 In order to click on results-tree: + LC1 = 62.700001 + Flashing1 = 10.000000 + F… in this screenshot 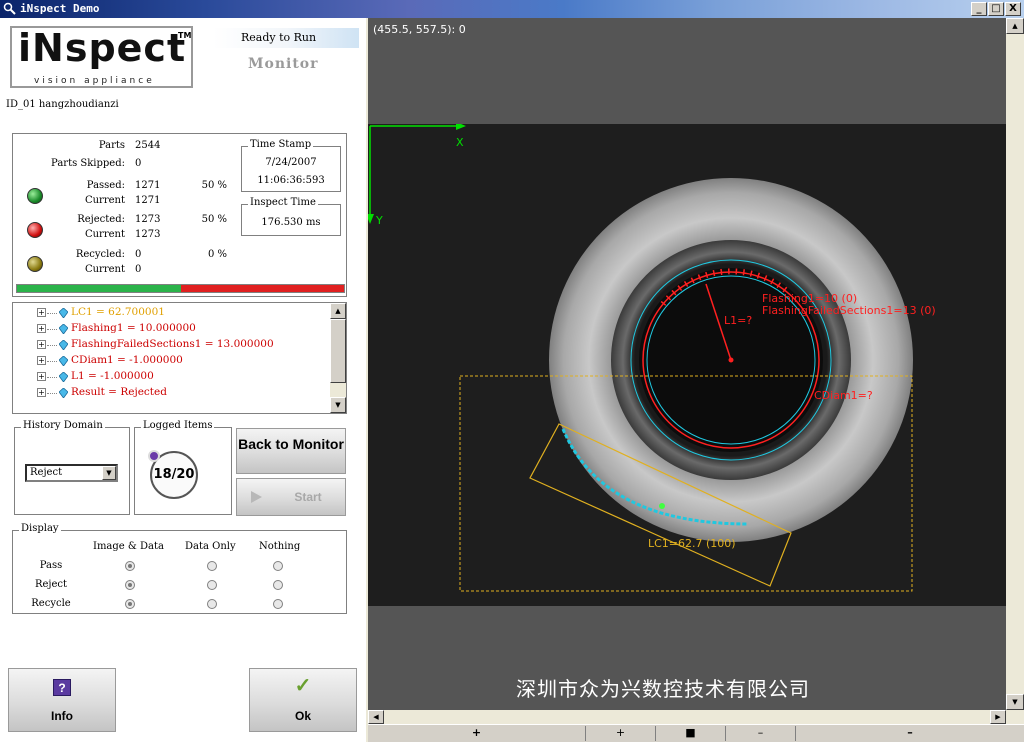, I will do `click(179, 358)`.